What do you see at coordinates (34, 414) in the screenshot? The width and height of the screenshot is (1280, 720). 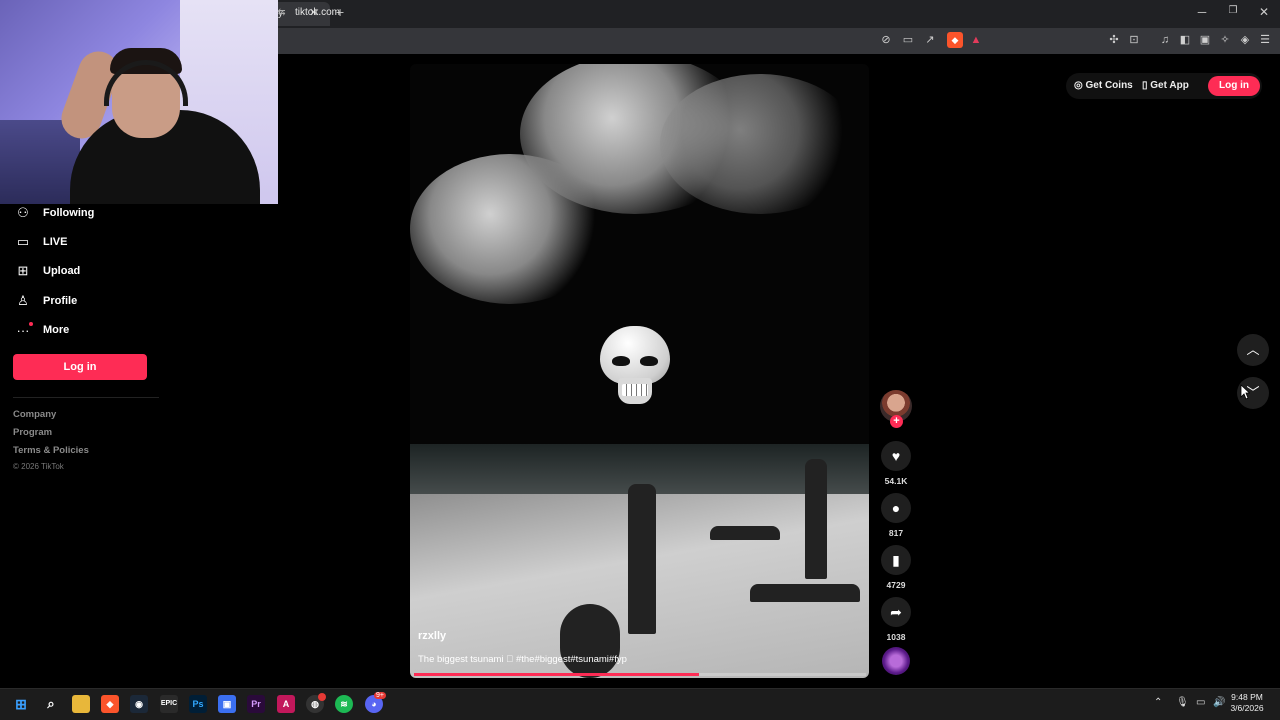 I see `footer-link-company: Company` at bounding box center [34, 414].